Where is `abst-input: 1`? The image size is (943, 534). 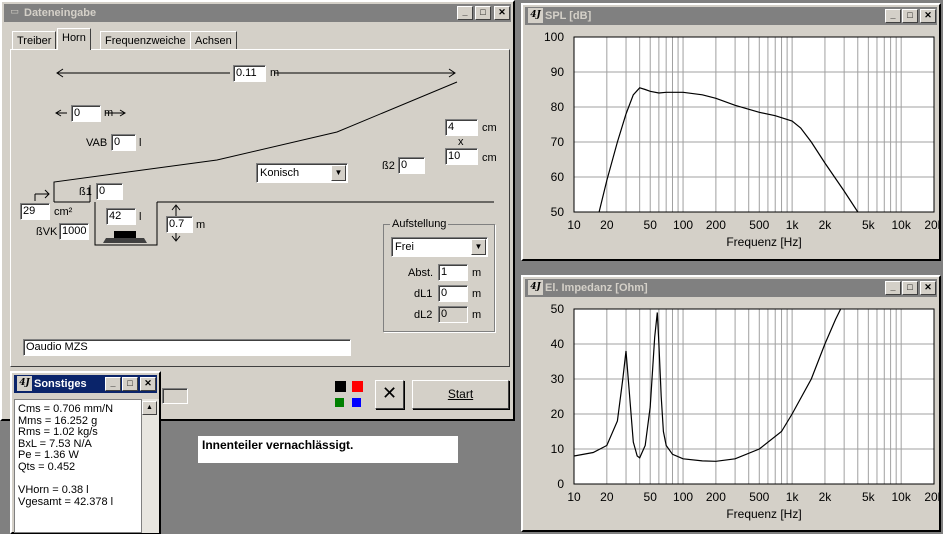 abst-input: 1 is located at coordinates (453, 272).